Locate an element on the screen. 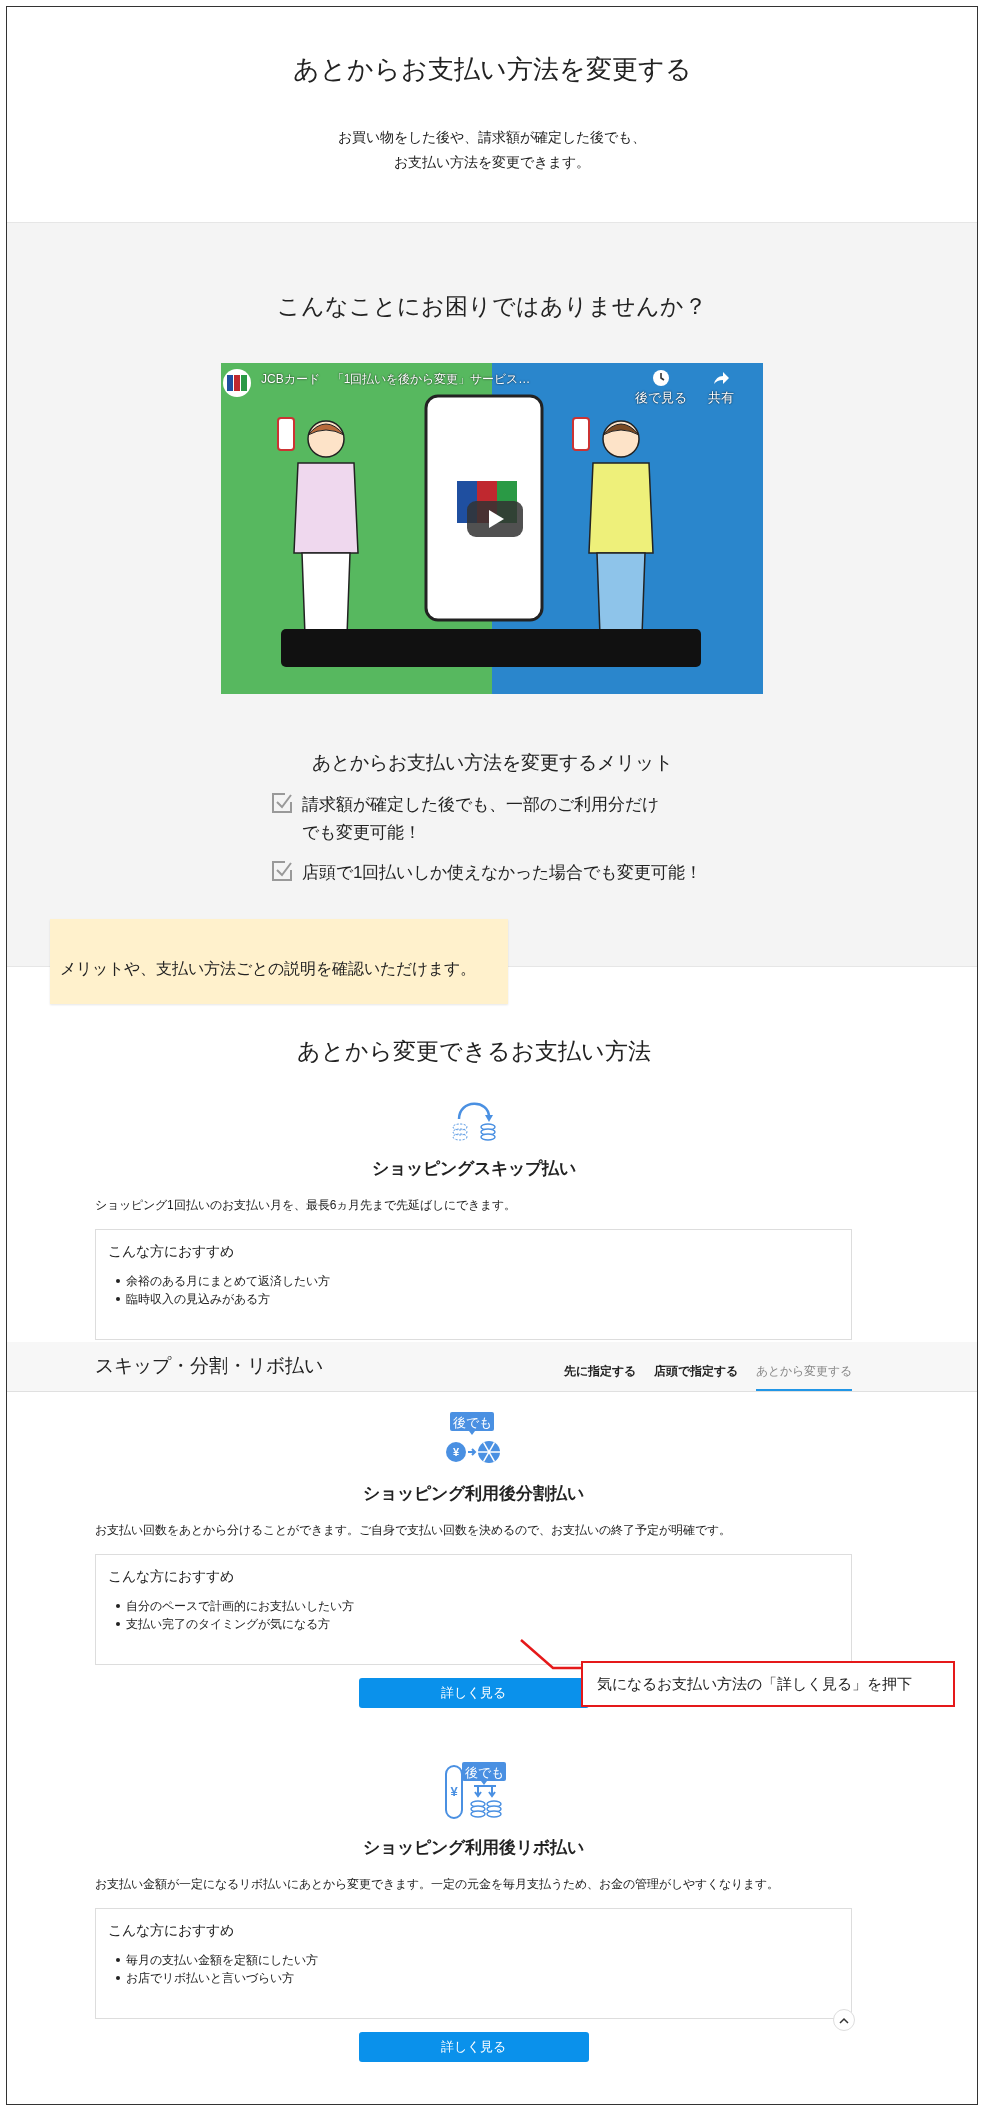 This screenshot has width=984, height=2111. intro-text: お買い物をした後や、請求額が確定した後でも、 お支払い方法を変更できます。 is located at coordinates (492, 150).